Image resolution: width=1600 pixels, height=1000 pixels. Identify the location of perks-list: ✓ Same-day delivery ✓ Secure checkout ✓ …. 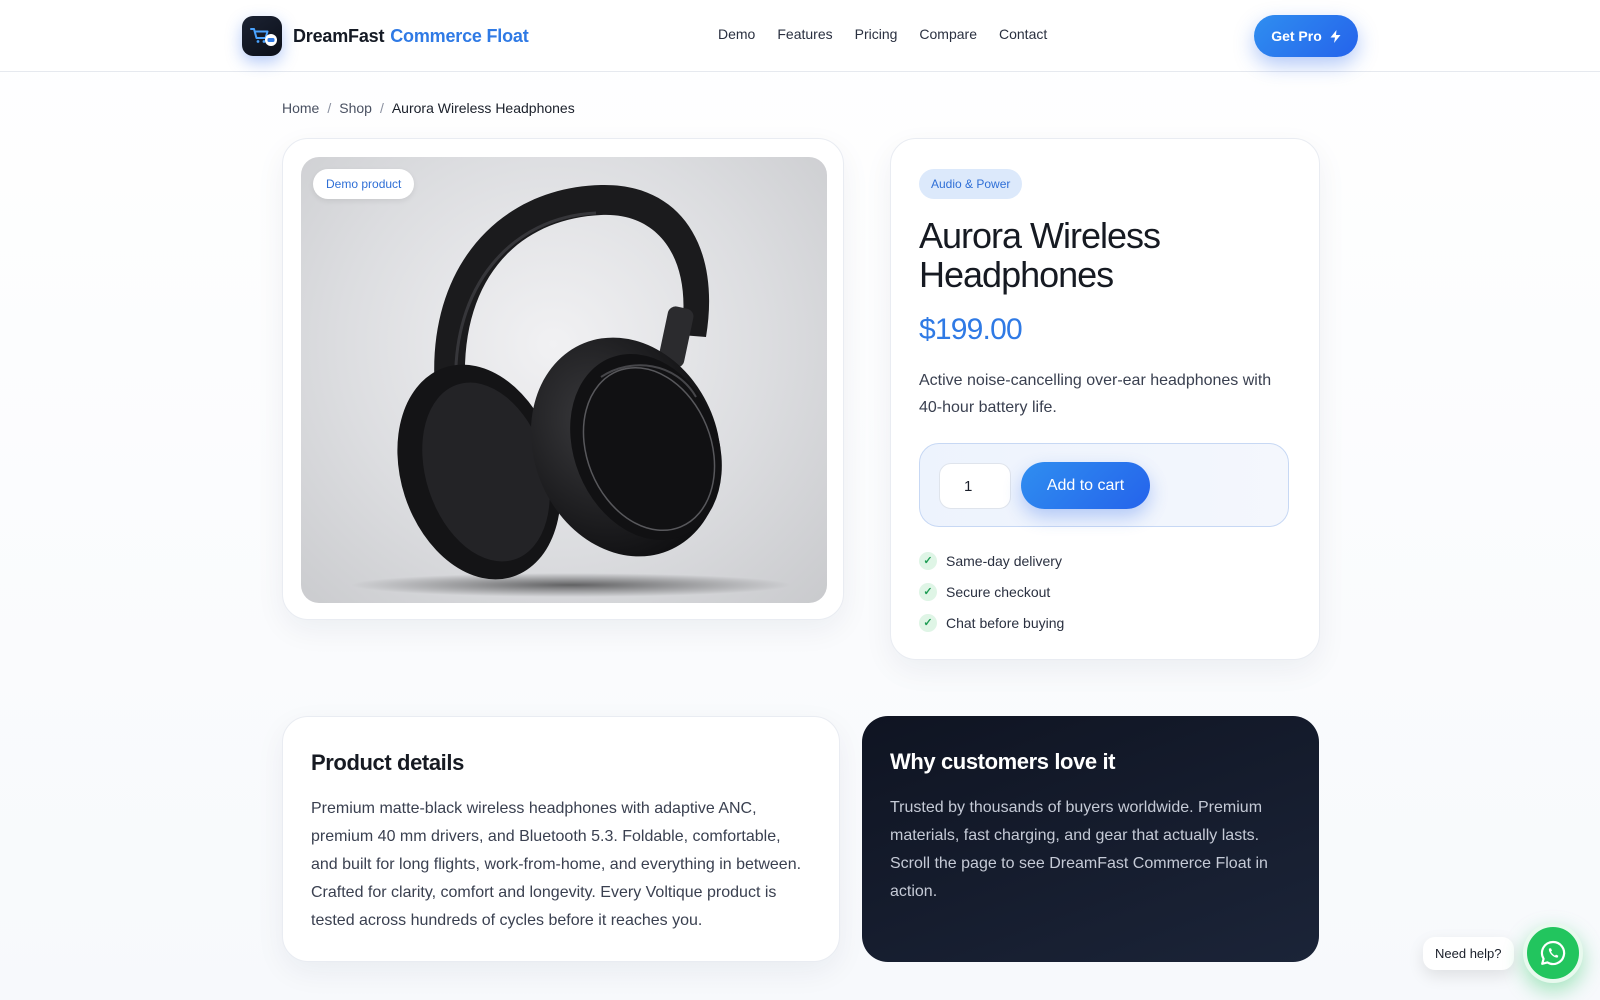
(991, 591).